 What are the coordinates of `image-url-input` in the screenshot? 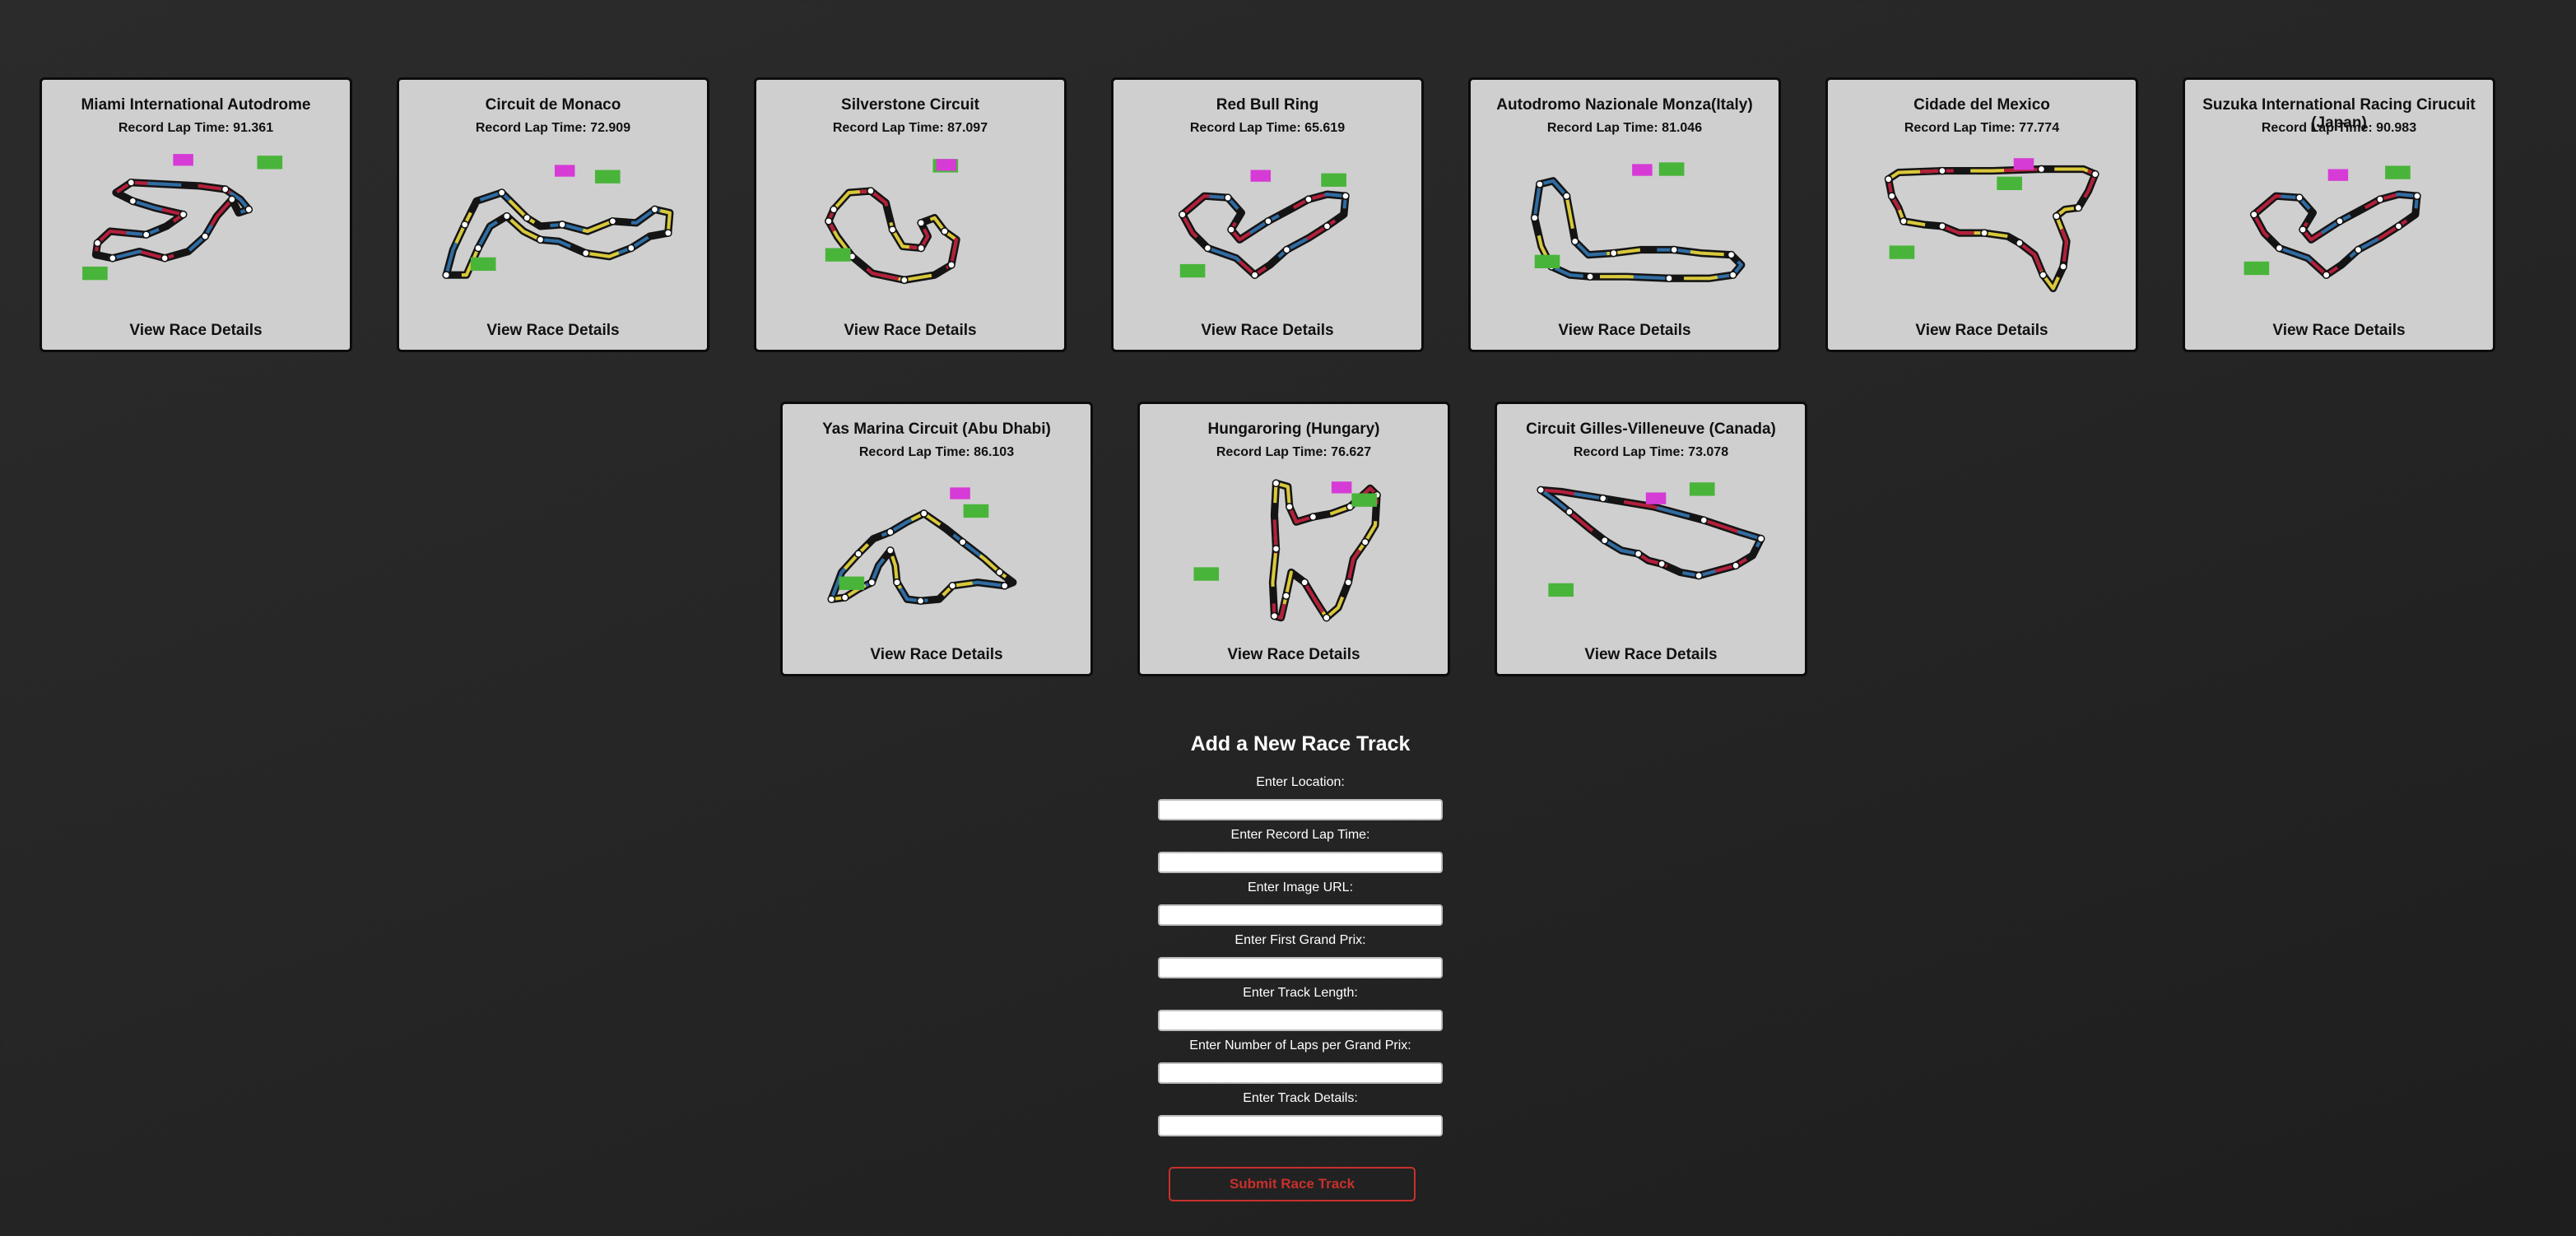 It's located at (1300, 915).